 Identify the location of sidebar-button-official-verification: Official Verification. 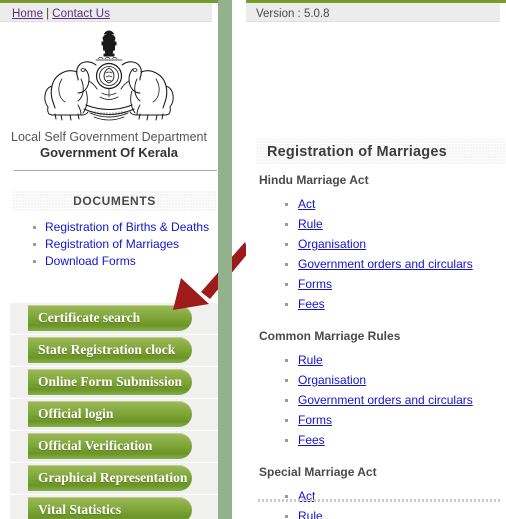
(110, 446).